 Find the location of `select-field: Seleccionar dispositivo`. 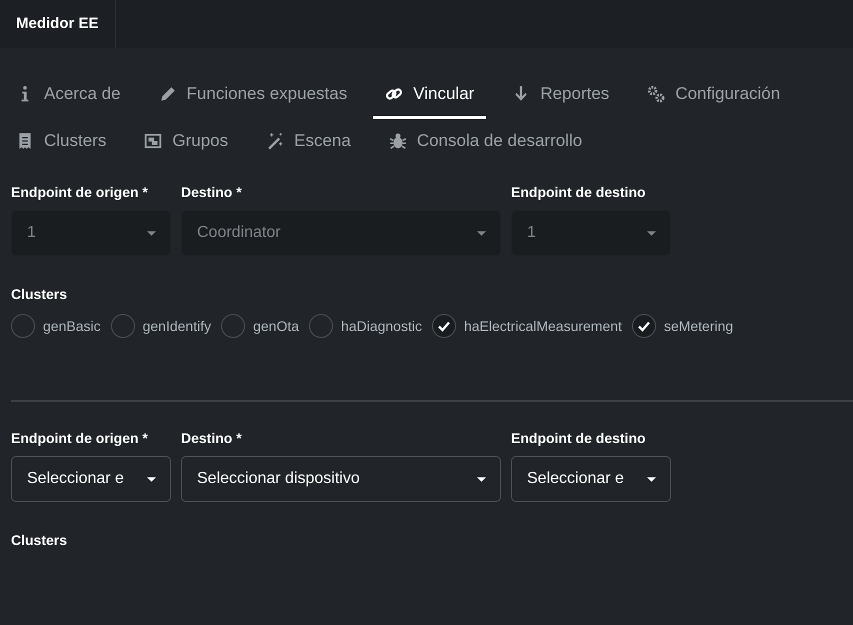

select-field: Seleccionar dispositivo is located at coordinates (341, 479).